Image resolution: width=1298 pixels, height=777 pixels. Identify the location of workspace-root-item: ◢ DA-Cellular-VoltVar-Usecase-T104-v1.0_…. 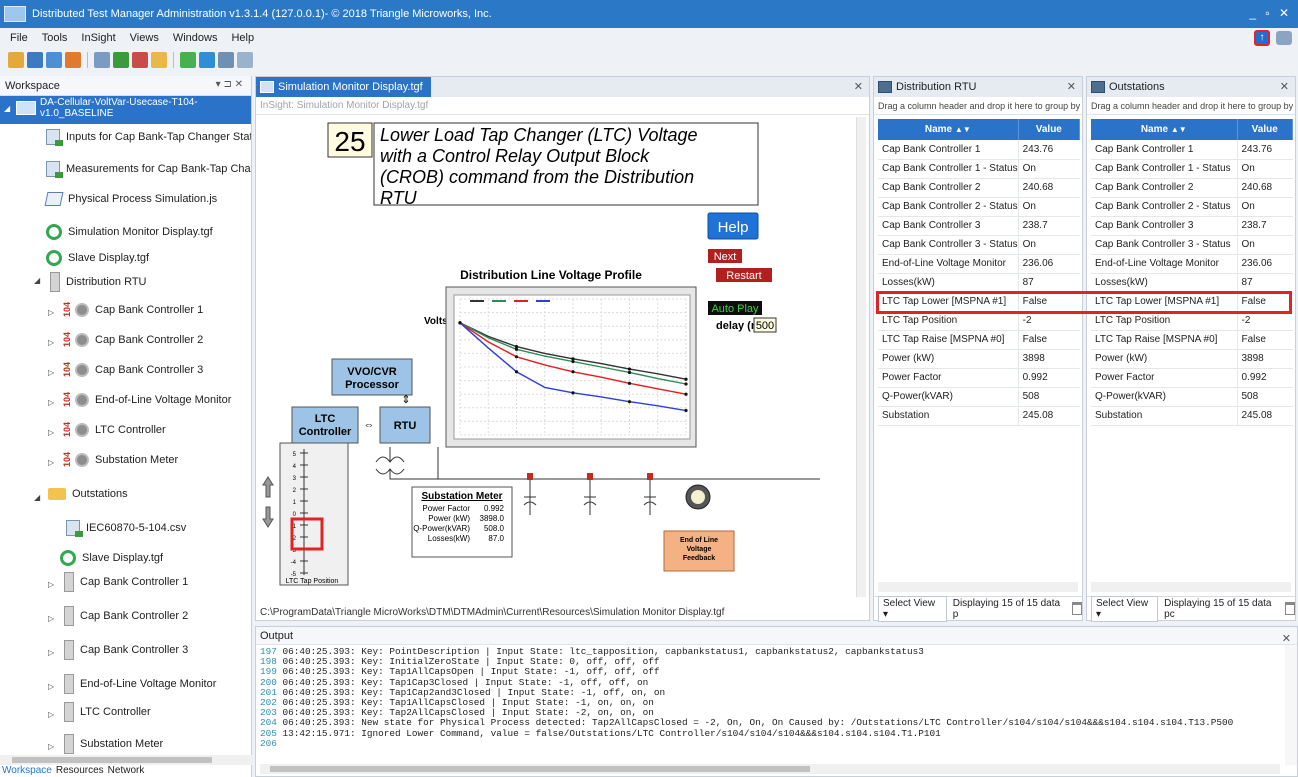
(125, 110).